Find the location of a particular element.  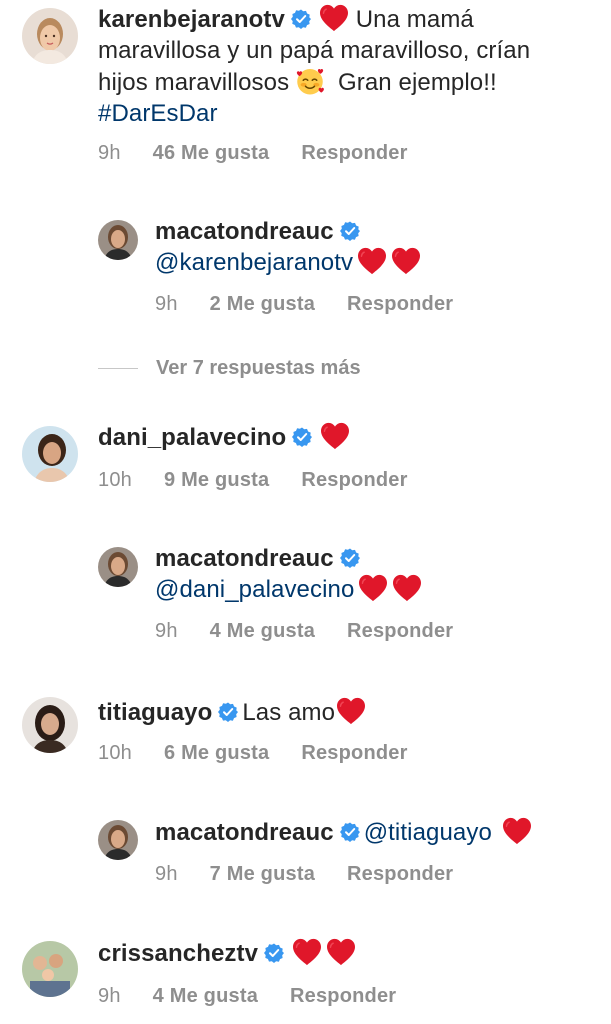

likes-count: 2 Me gusta is located at coordinates (262, 304).